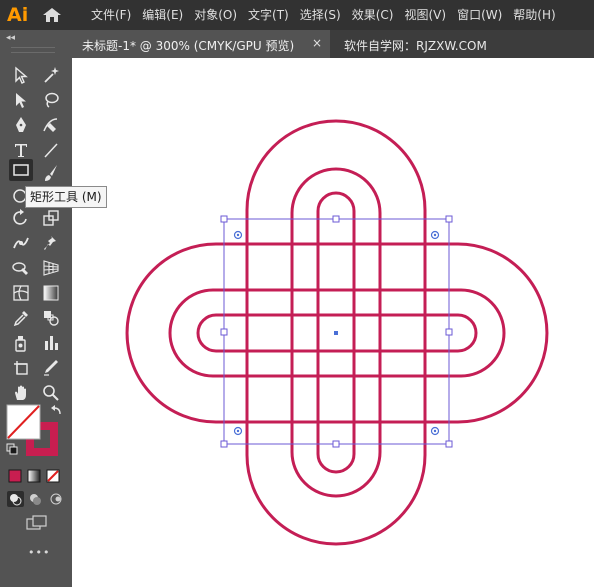 The width and height of the screenshot is (594, 587). Describe the element at coordinates (66, 197) in the screenshot. I see `tool-tooltip: 矩形工具 (M)` at that location.